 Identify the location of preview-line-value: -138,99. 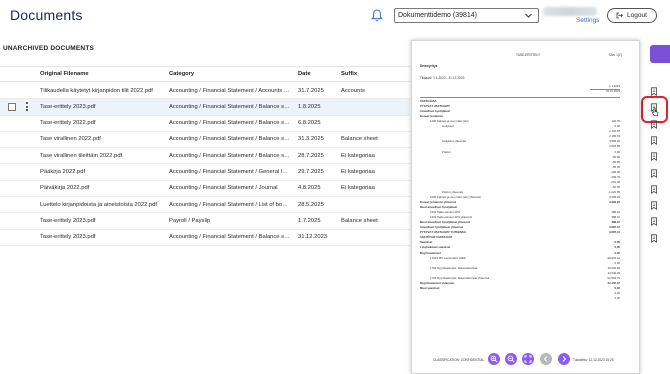
(615, 171).